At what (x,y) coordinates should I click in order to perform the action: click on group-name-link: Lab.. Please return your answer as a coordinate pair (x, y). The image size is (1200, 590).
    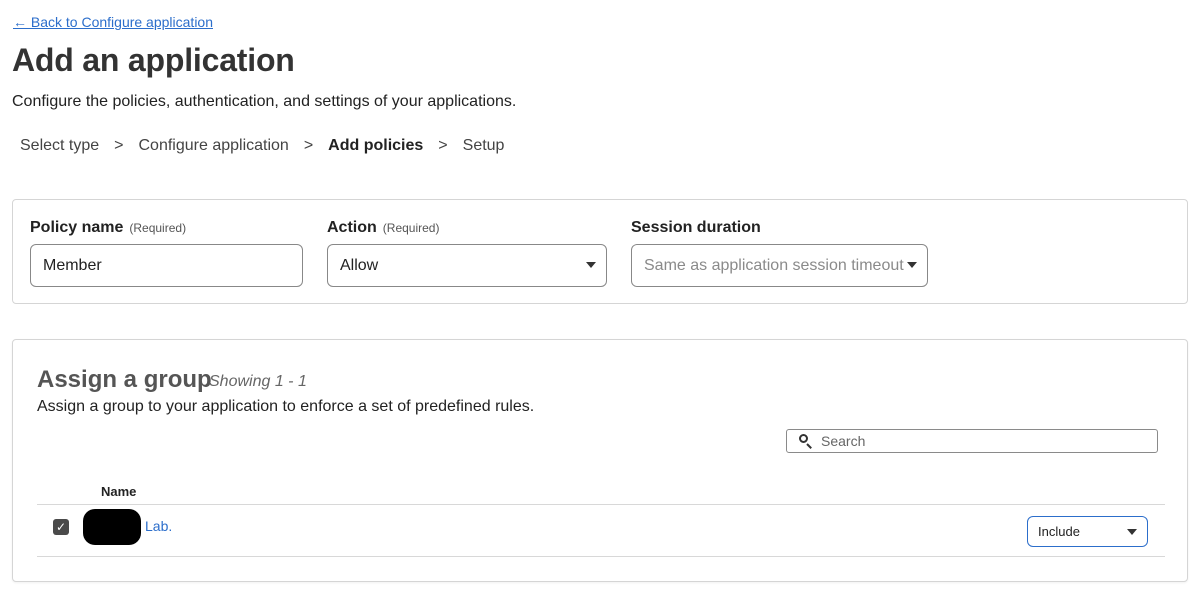
    Looking at the image, I should click on (158, 526).